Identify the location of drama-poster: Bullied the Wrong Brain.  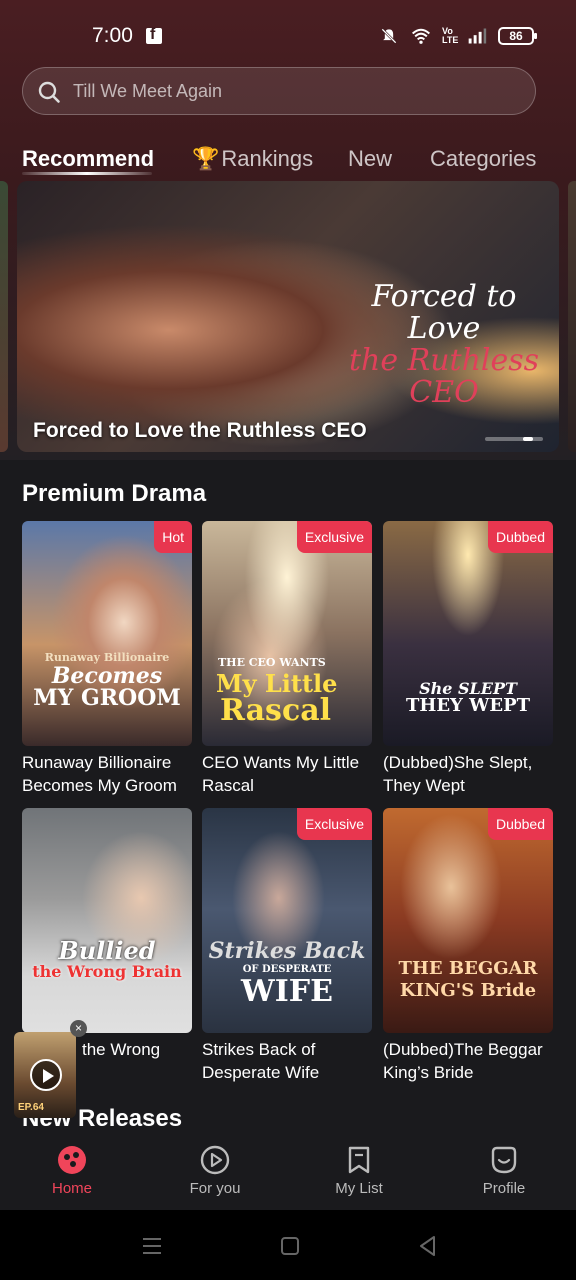
(107, 920).